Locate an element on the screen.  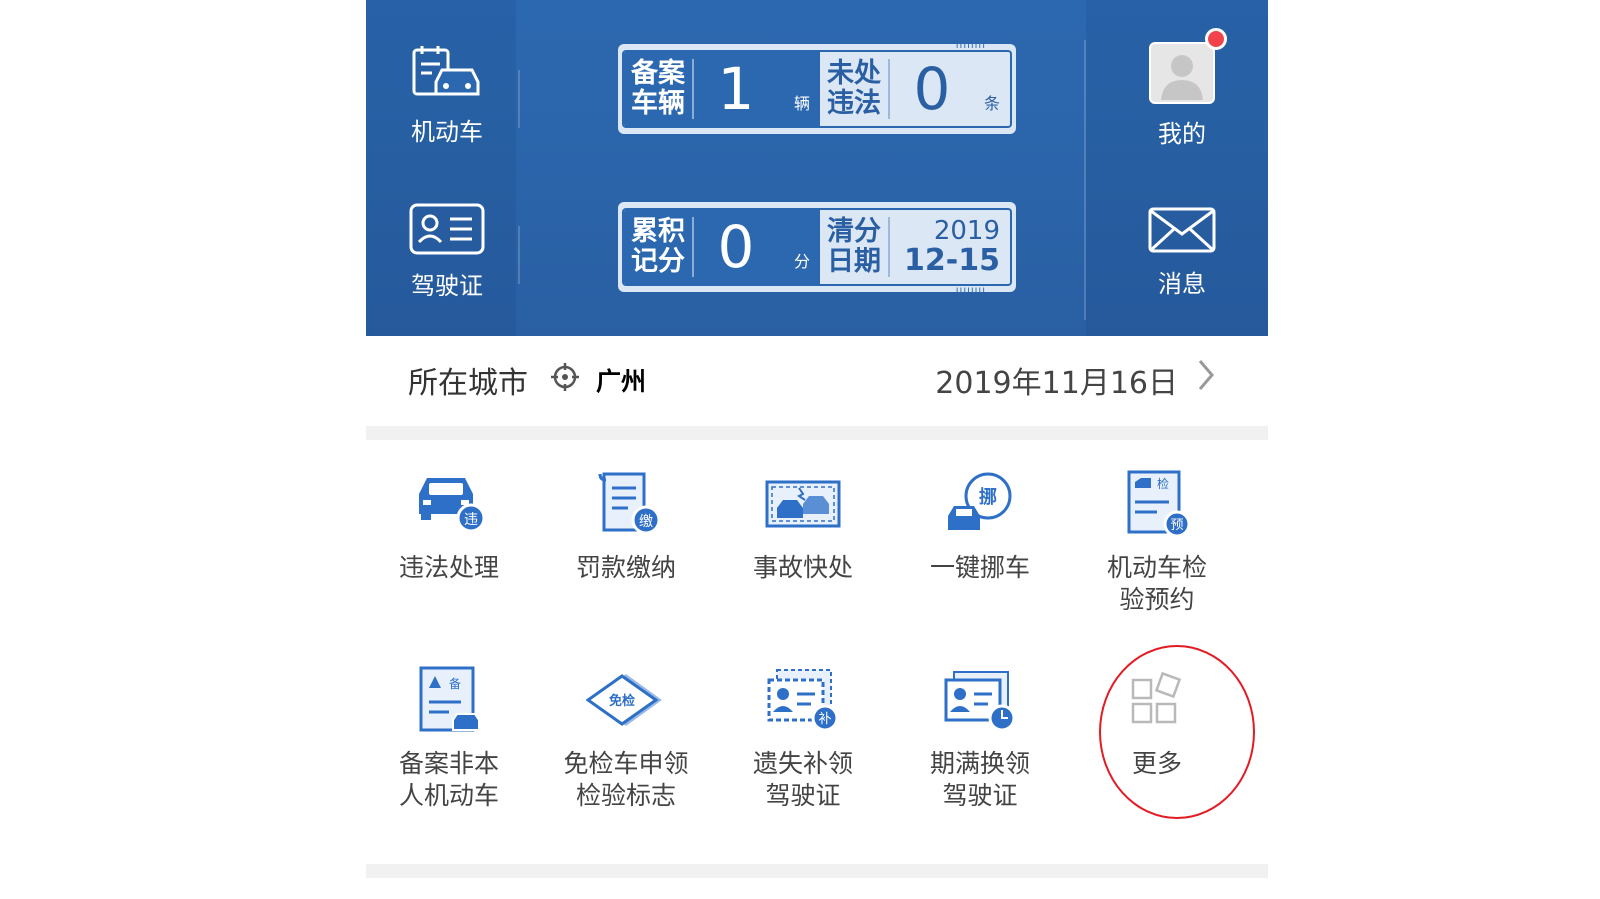
points-summary-card: 累积 记分 0 分 清分 日期 2019 12-15 ıııııııı is located at coordinates (817, 249).